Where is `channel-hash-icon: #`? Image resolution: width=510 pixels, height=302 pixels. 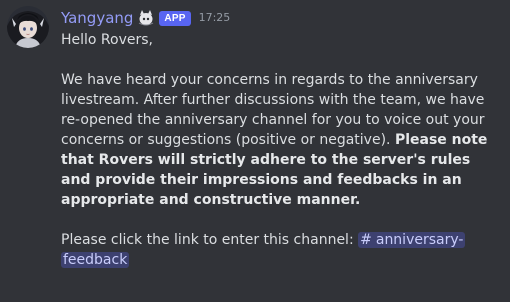 channel-hash-icon: # is located at coordinates (366, 240).